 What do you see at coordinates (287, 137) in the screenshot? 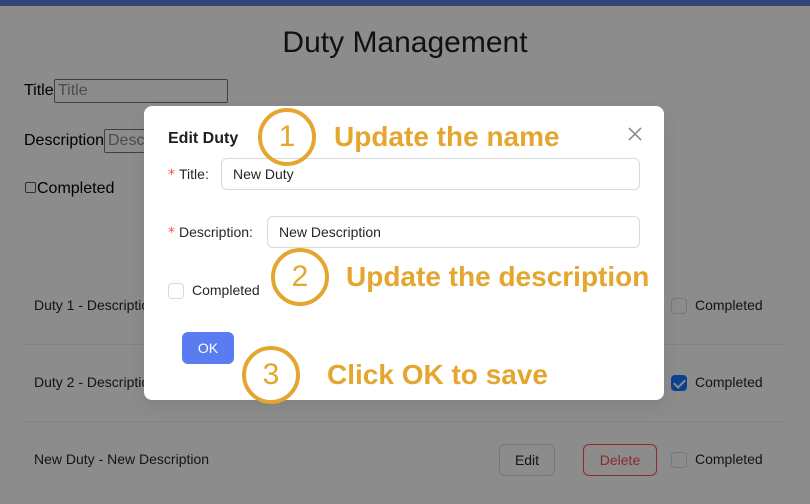
I see `step-1-marker: 1` at bounding box center [287, 137].